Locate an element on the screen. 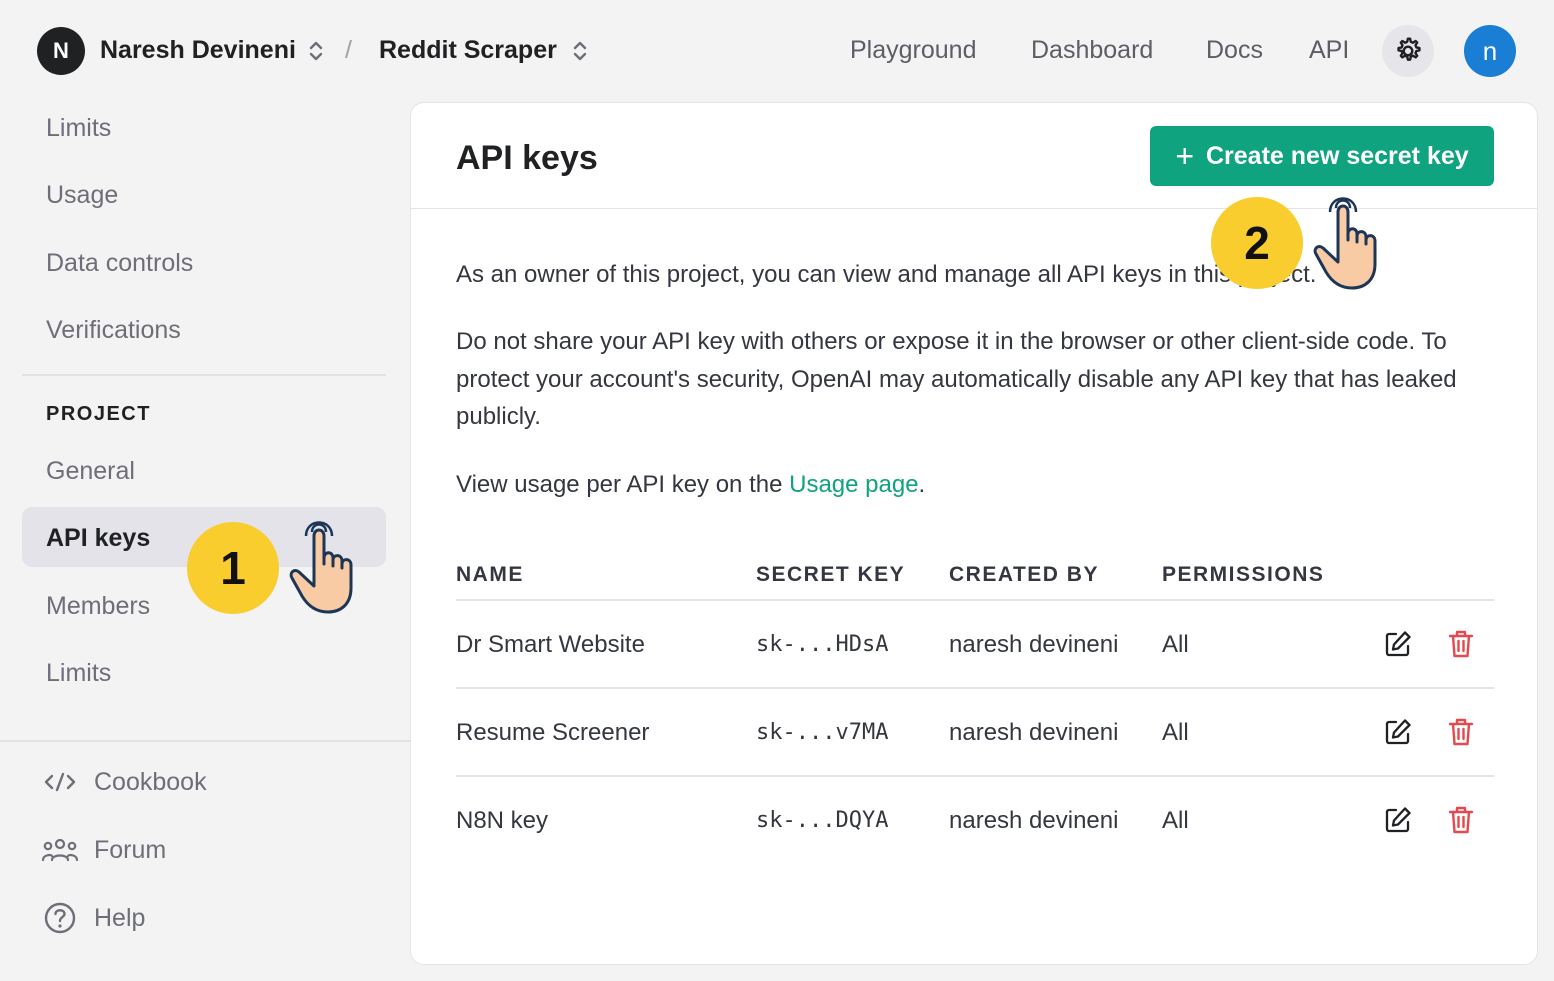  sidebar-item-general: General is located at coordinates (90, 471).